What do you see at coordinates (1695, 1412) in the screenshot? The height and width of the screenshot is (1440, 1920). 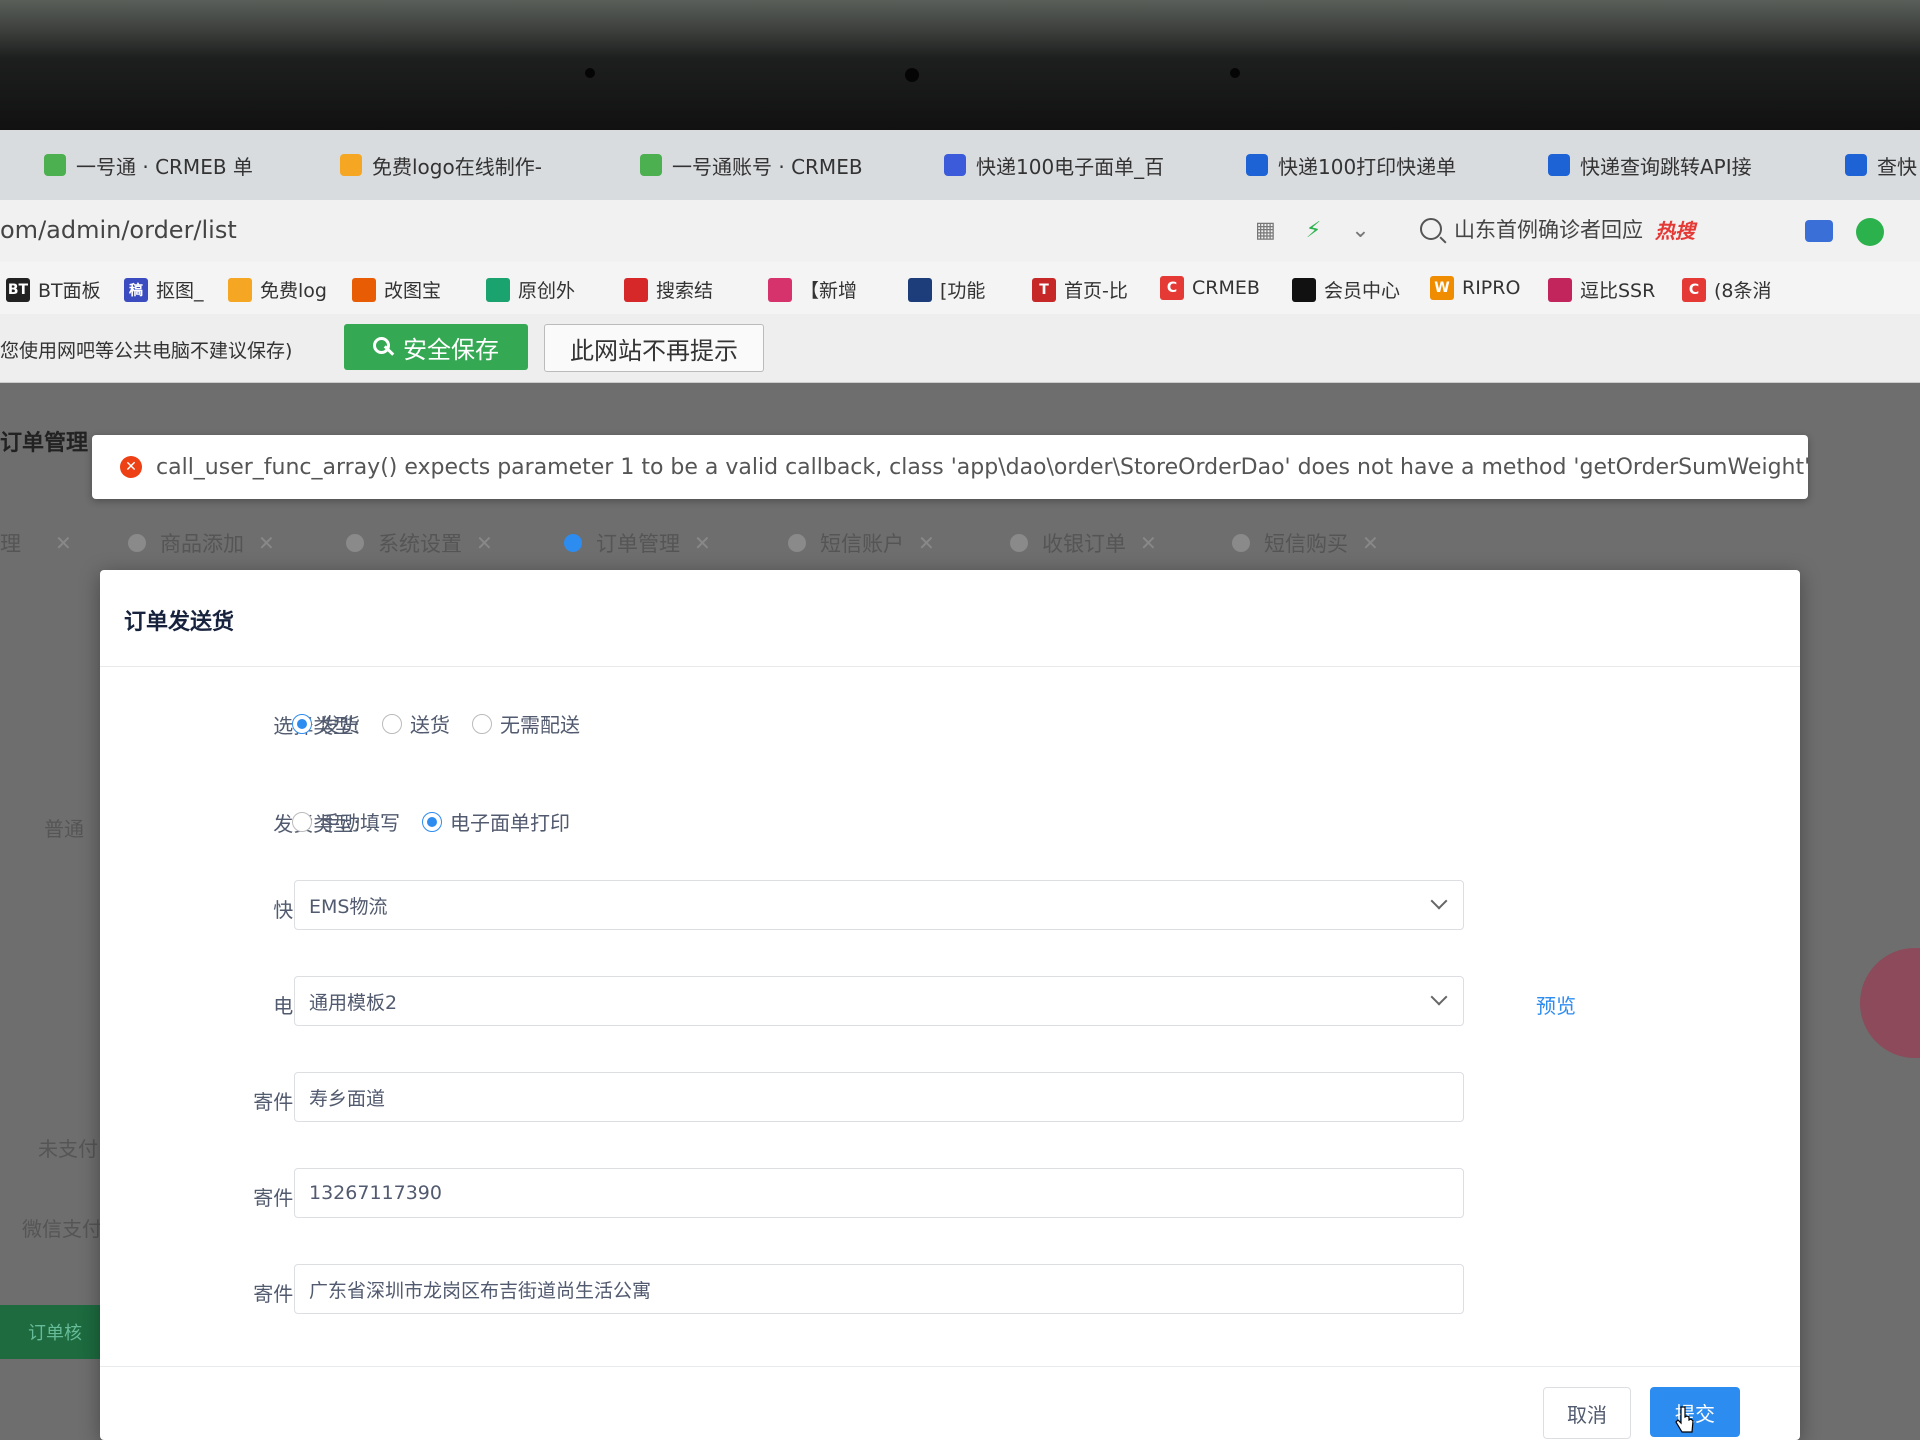 I see `submit-button: 提交` at bounding box center [1695, 1412].